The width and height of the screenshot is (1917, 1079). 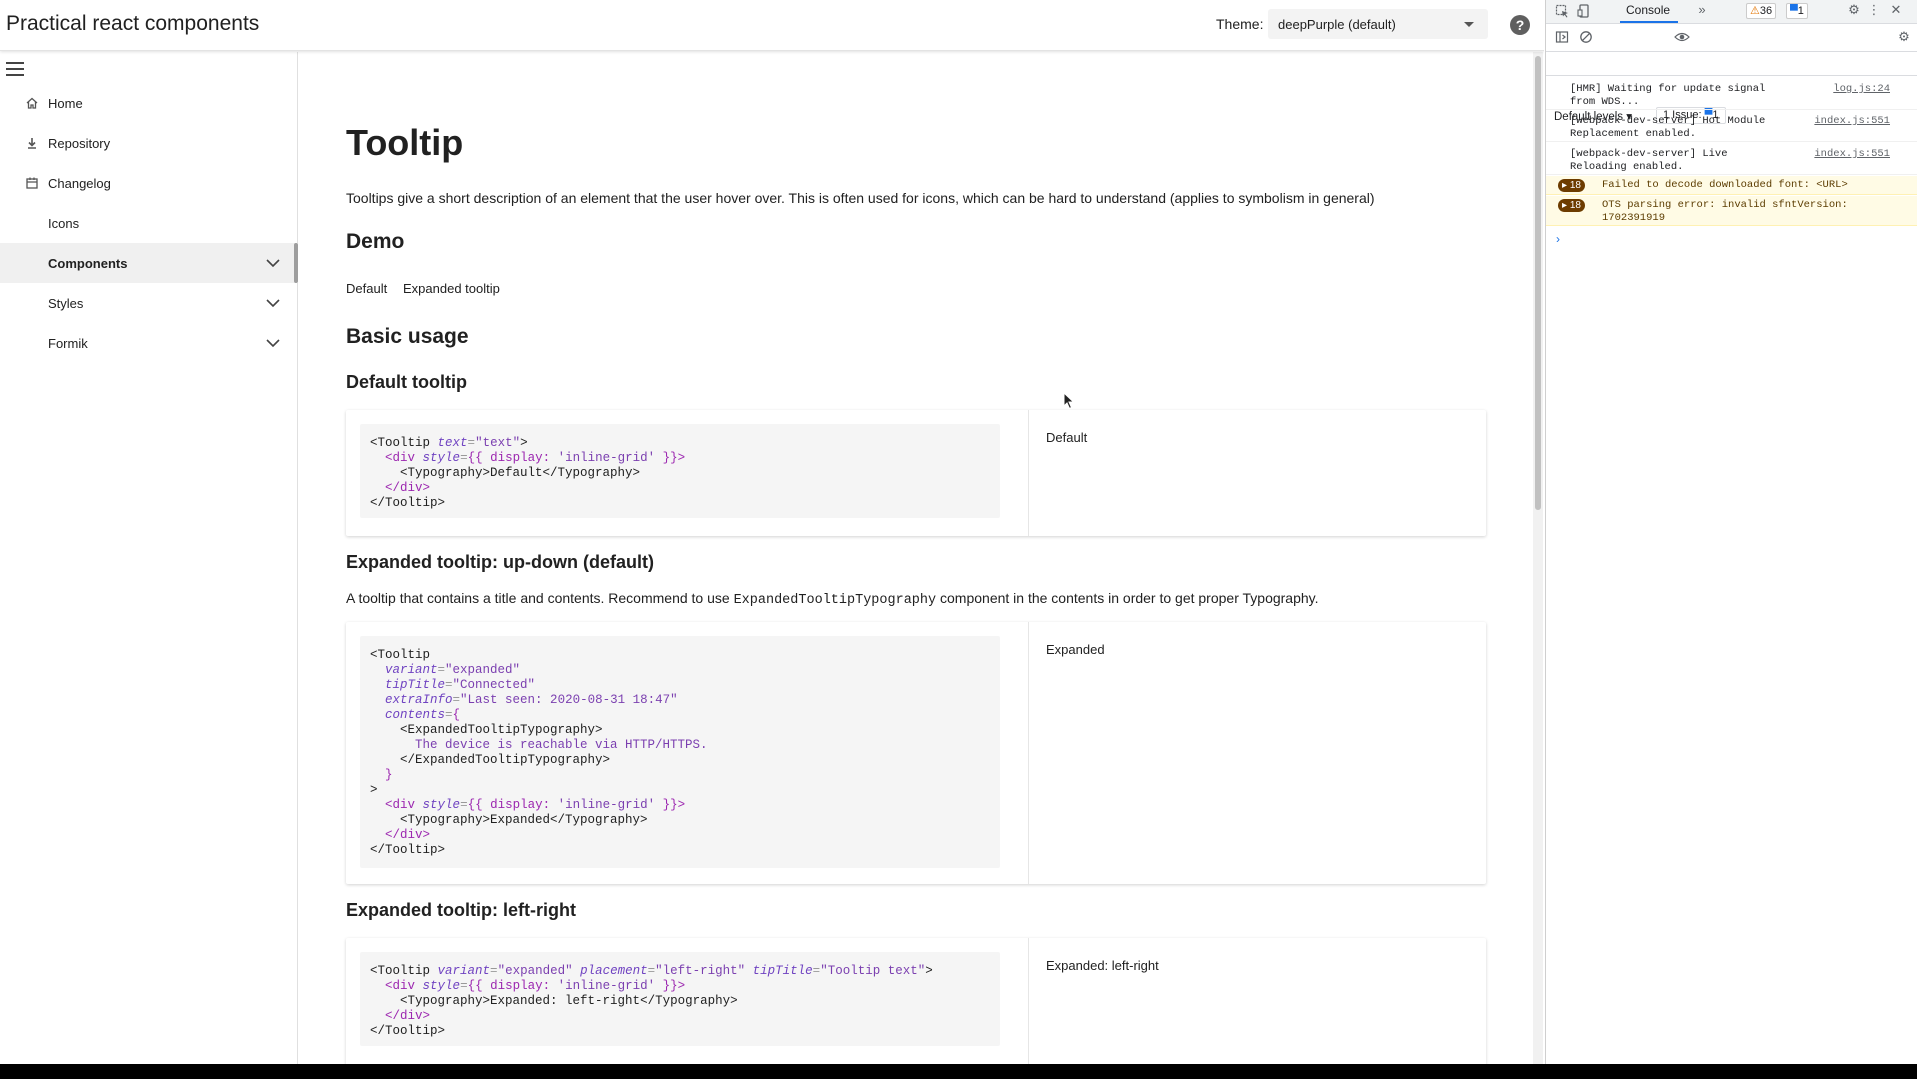 I want to click on download-icon, so click(x=32, y=143).